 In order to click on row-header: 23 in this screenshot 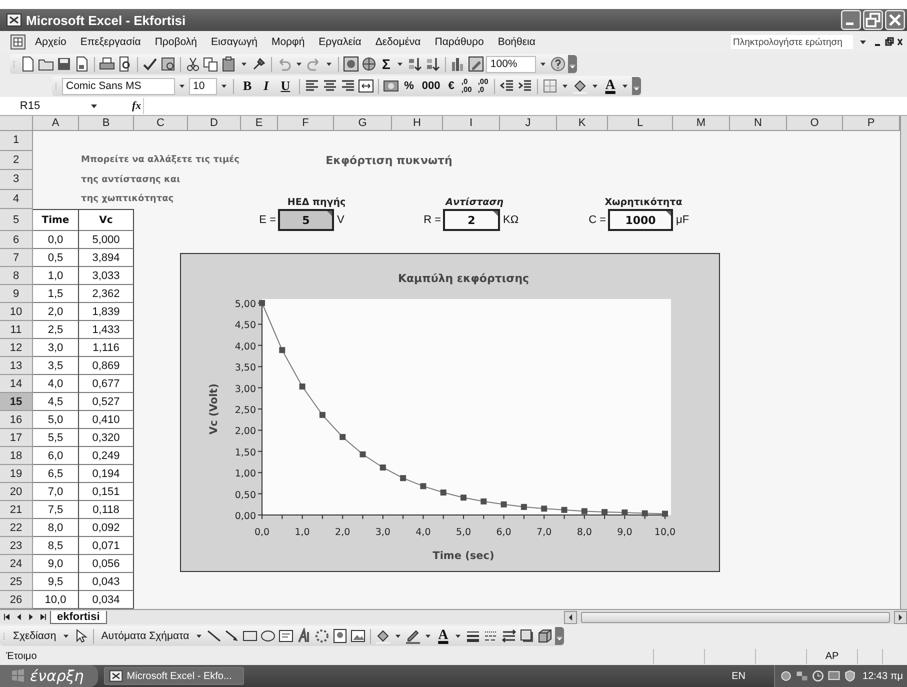, I will do `click(16, 546)`.